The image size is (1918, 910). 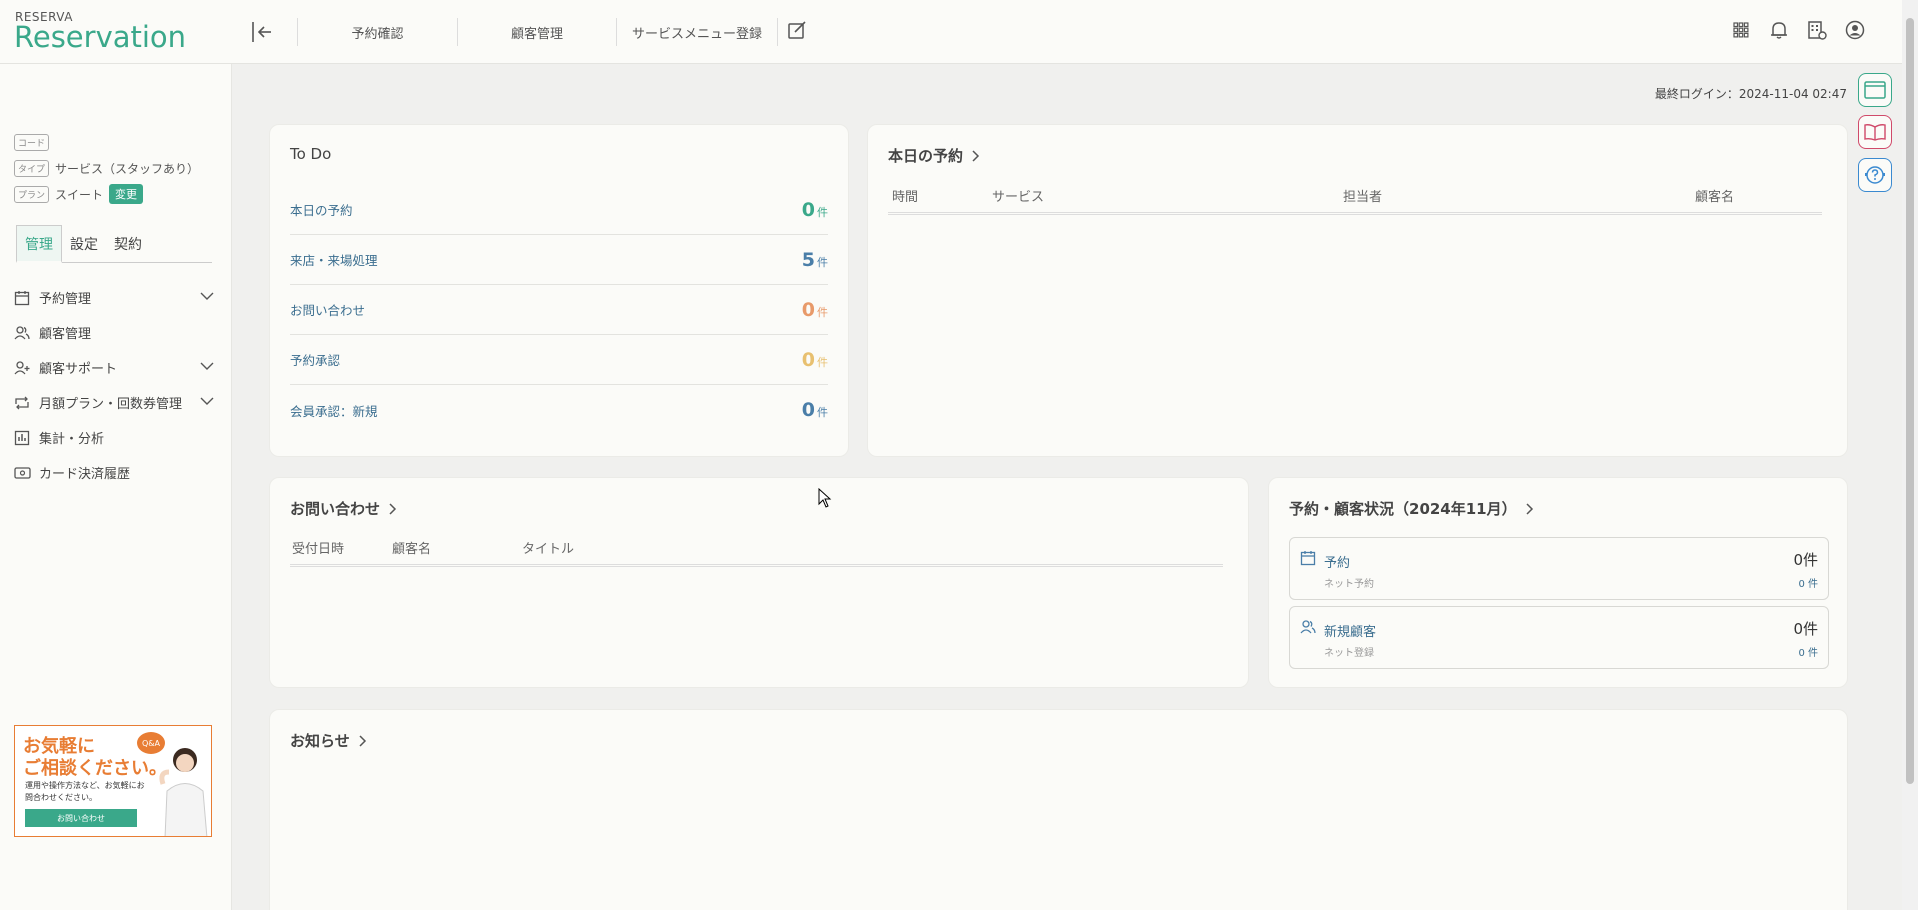 I want to click on sidebar-item-customer-support: 顧客サポート, so click(x=114, y=367).